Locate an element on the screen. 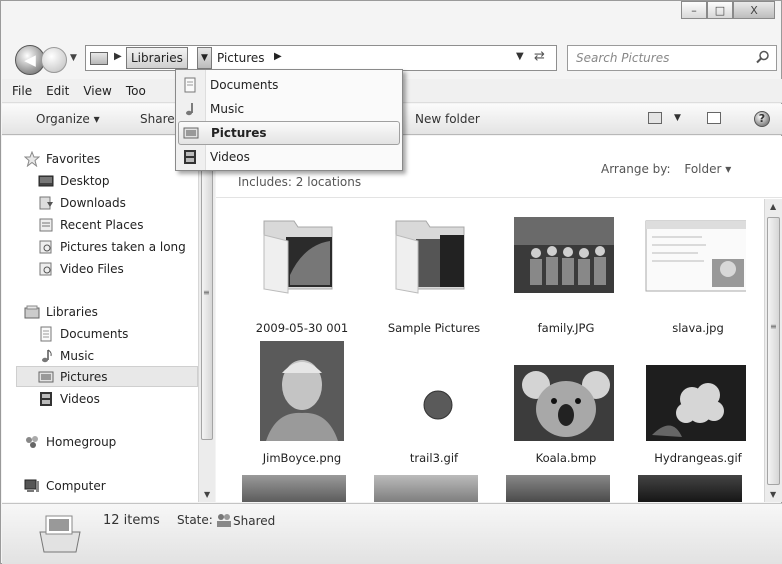 This screenshot has height=564, width=782. back-arrow-icon: ◀ is located at coordinates (30, 60).